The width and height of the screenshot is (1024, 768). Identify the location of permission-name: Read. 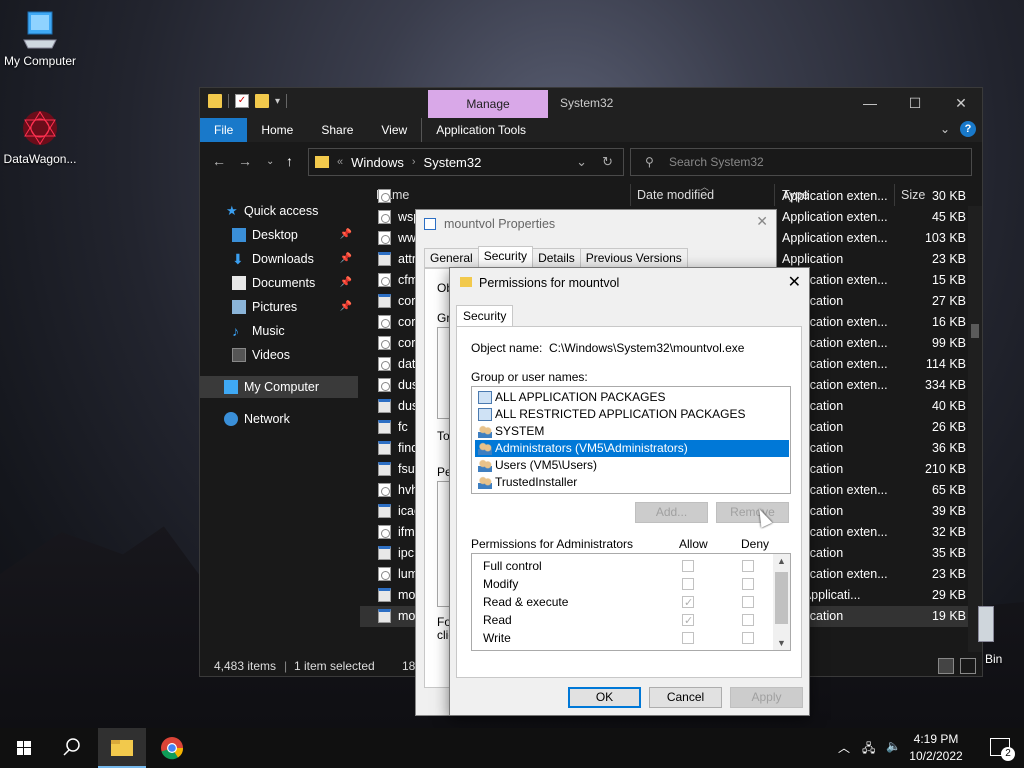
(497, 620).